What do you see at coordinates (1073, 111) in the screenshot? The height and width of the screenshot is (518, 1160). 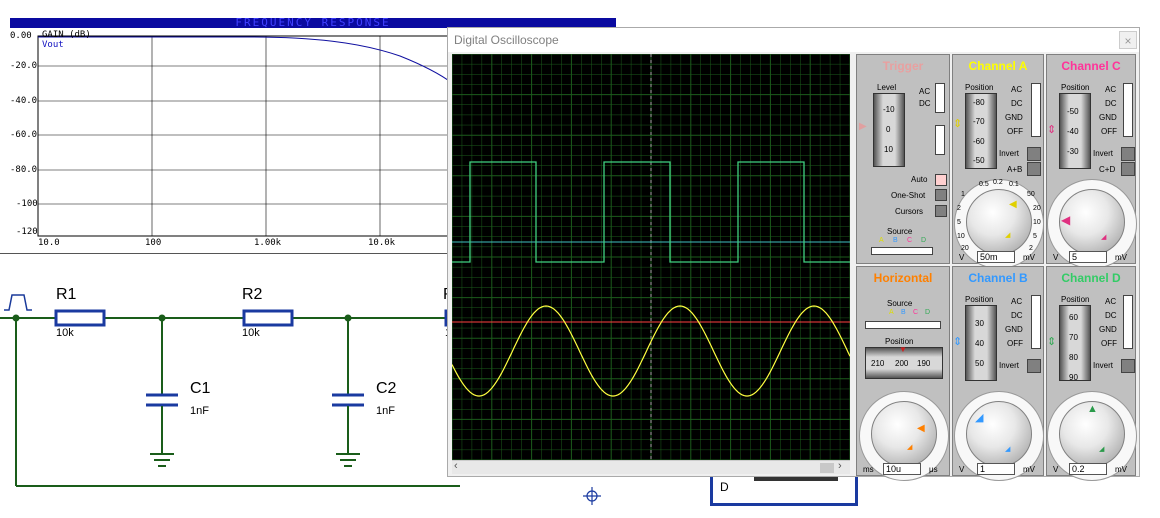 I see `channel-c-pos-tick-0: -50` at bounding box center [1073, 111].